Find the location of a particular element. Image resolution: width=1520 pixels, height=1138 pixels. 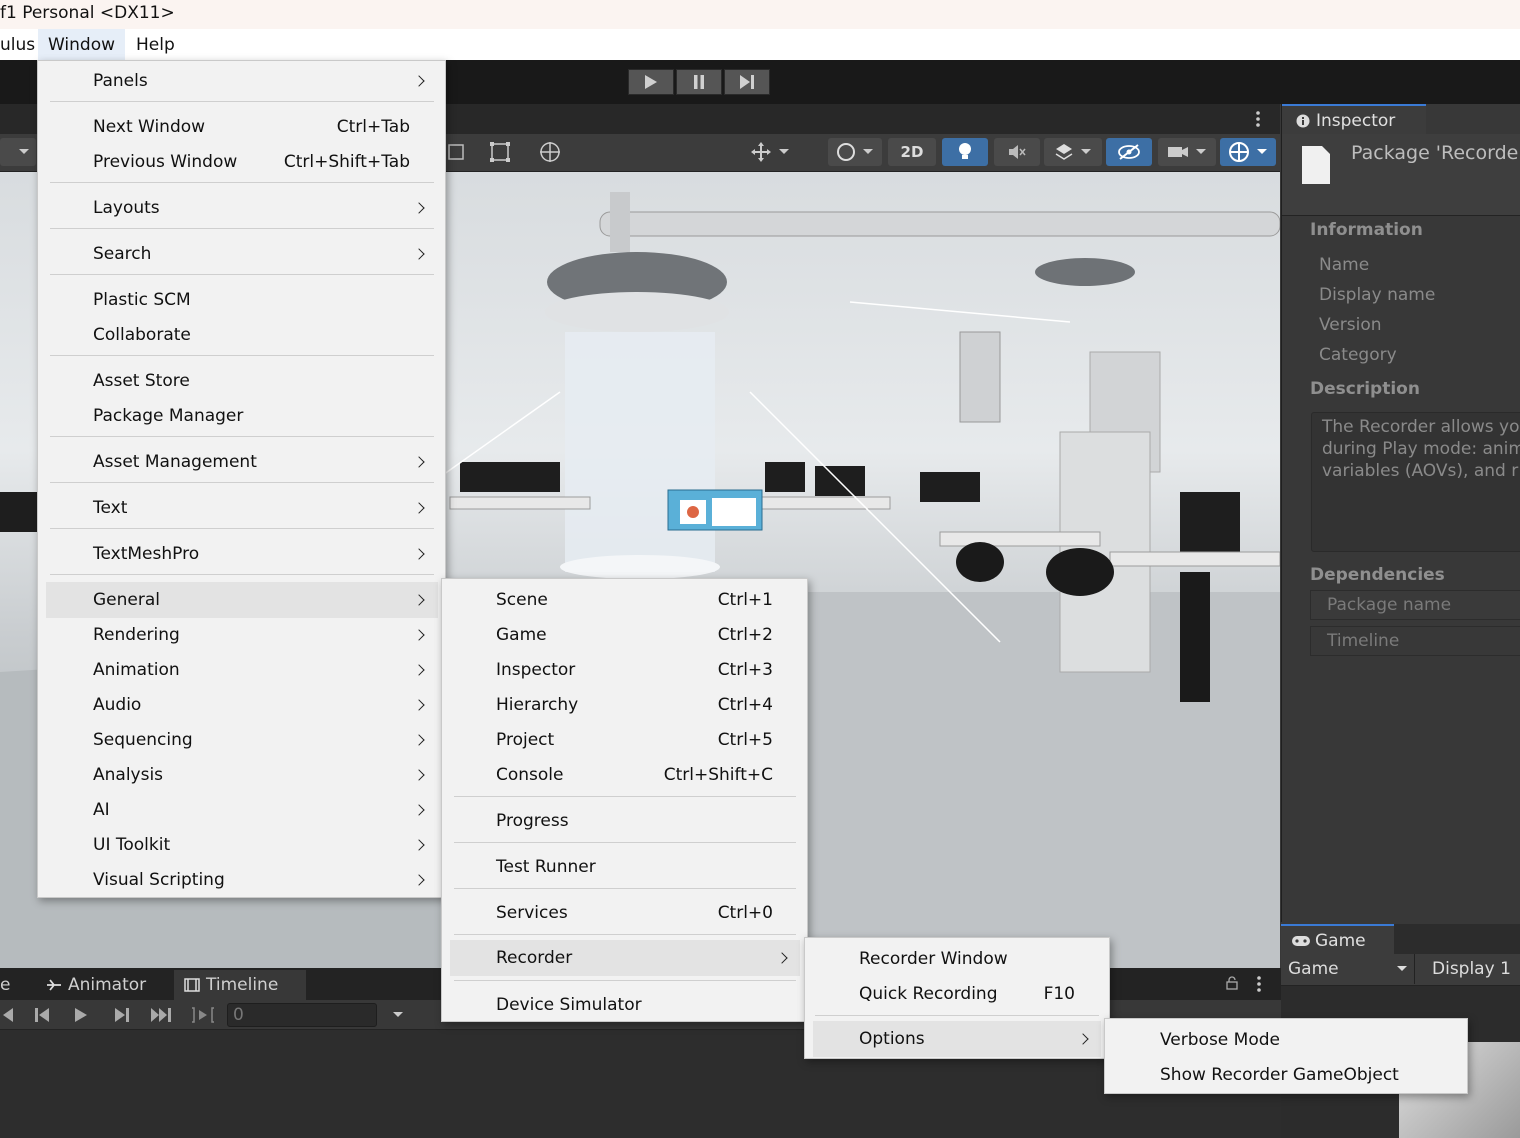

gizmo-toggle-button is located at coordinates (18, 152).